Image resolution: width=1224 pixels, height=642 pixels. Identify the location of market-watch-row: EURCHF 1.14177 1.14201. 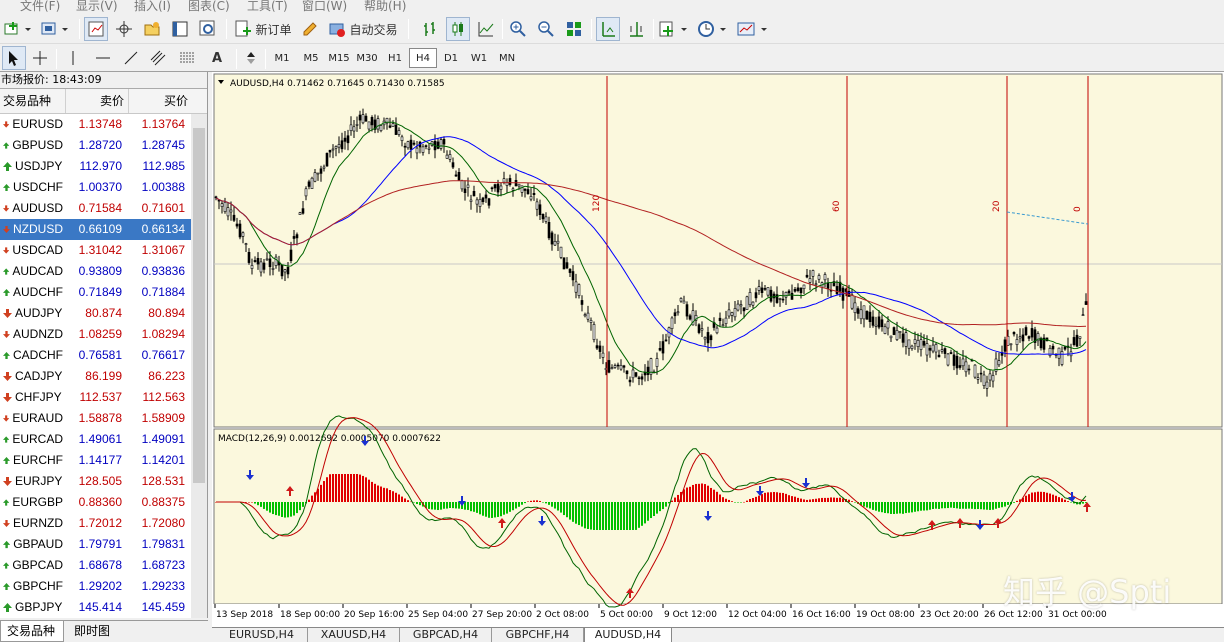
(103, 460).